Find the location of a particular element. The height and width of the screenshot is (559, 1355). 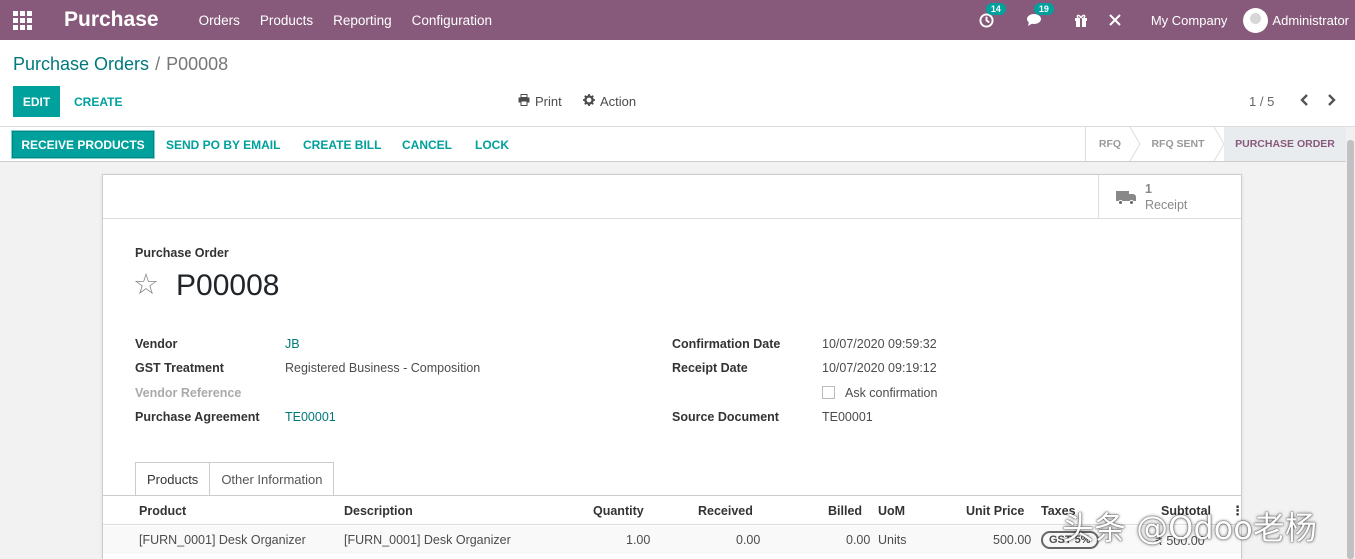

purchase-agreement-value: TE00001 is located at coordinates (310, 417).